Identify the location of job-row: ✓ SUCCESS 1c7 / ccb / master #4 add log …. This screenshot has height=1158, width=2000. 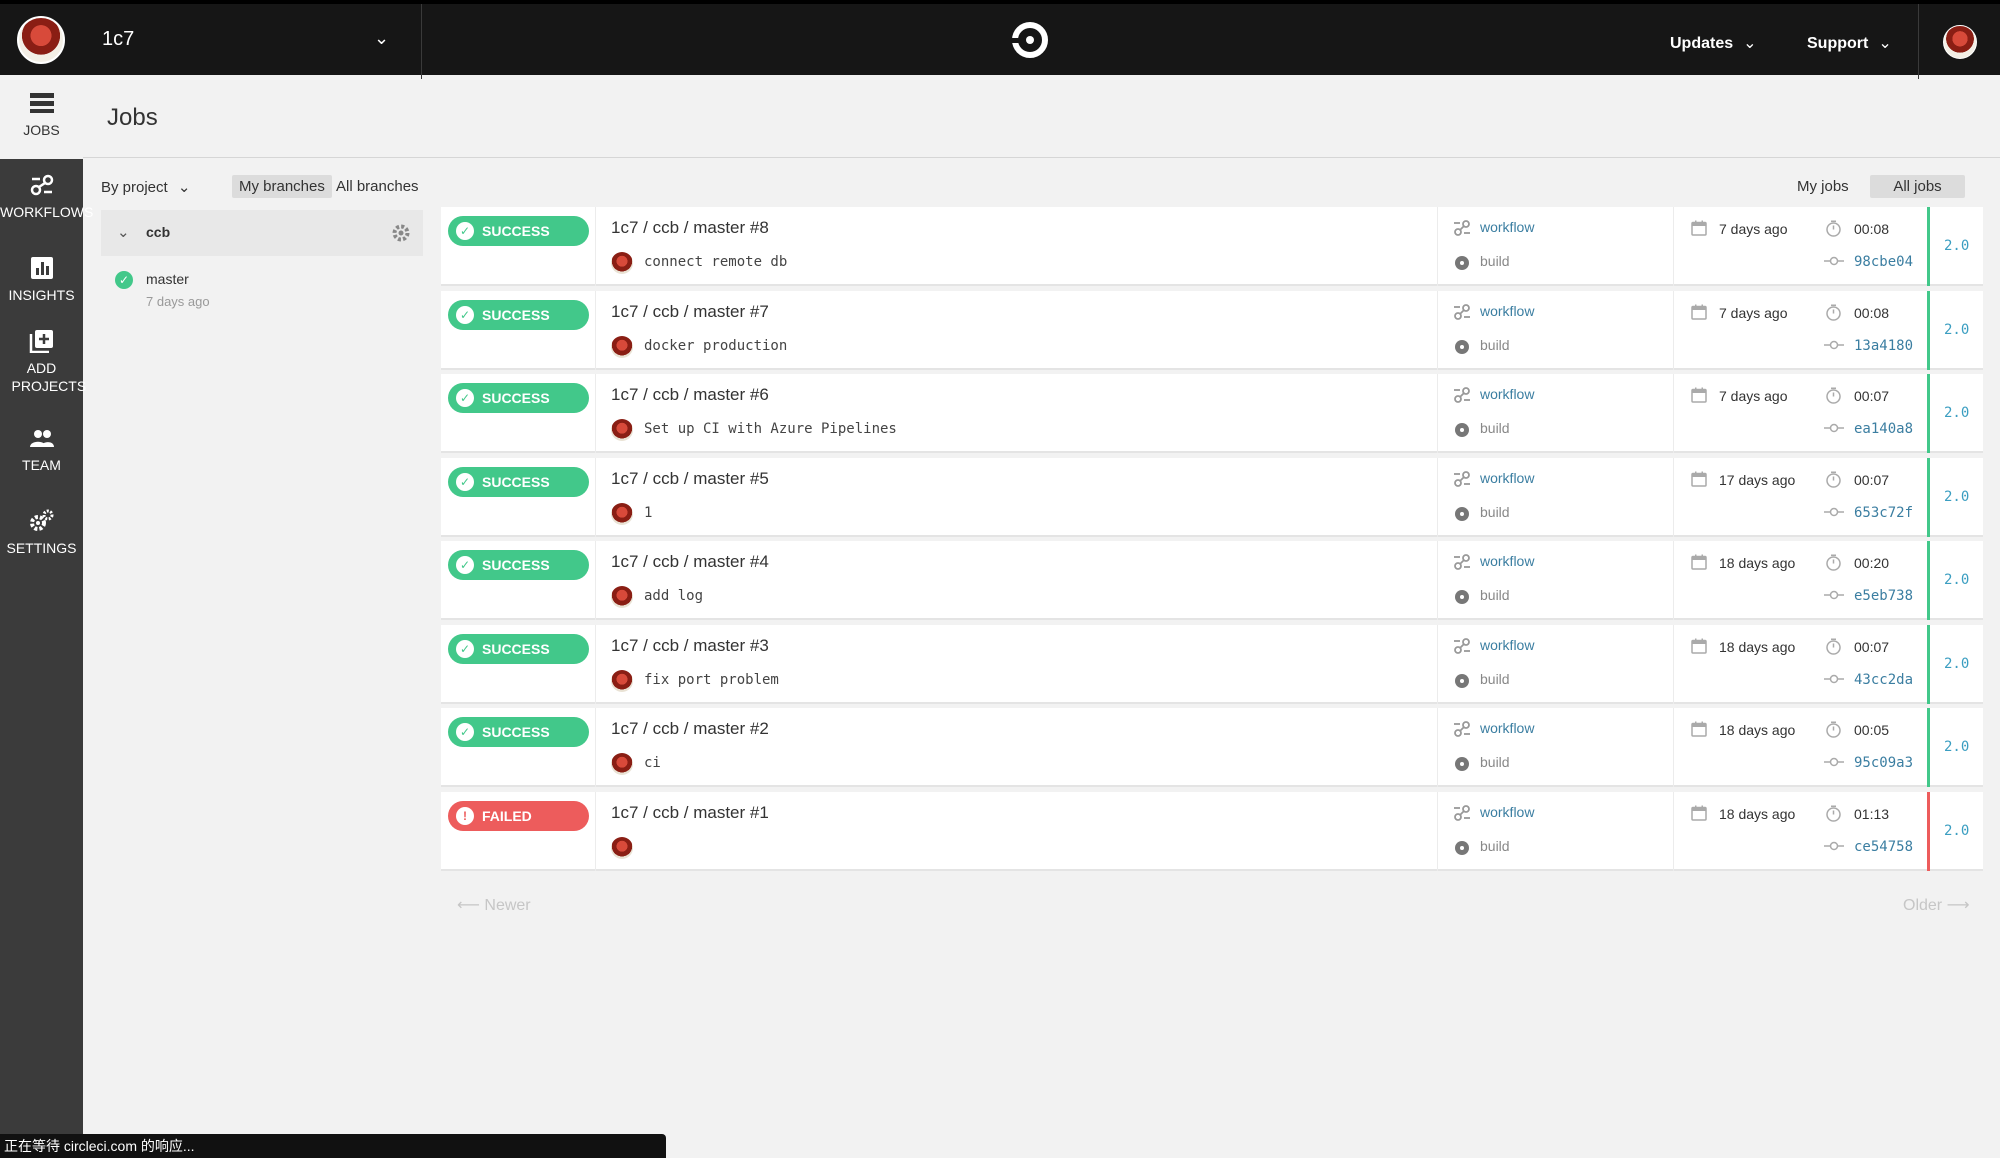
(1212, 580).